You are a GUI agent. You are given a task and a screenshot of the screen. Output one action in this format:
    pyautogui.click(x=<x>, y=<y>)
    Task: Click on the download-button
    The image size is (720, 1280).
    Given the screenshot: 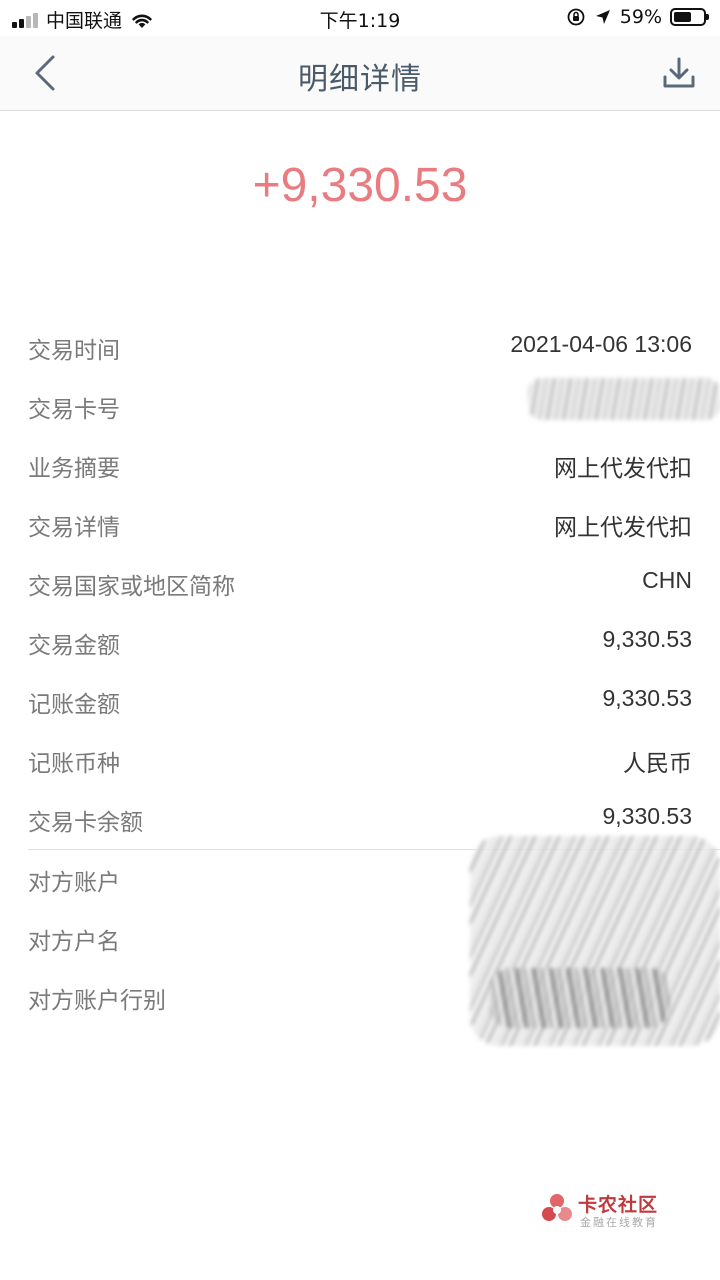 What is the action you would take?
    pyautogui.click(x=679, y=73)
    